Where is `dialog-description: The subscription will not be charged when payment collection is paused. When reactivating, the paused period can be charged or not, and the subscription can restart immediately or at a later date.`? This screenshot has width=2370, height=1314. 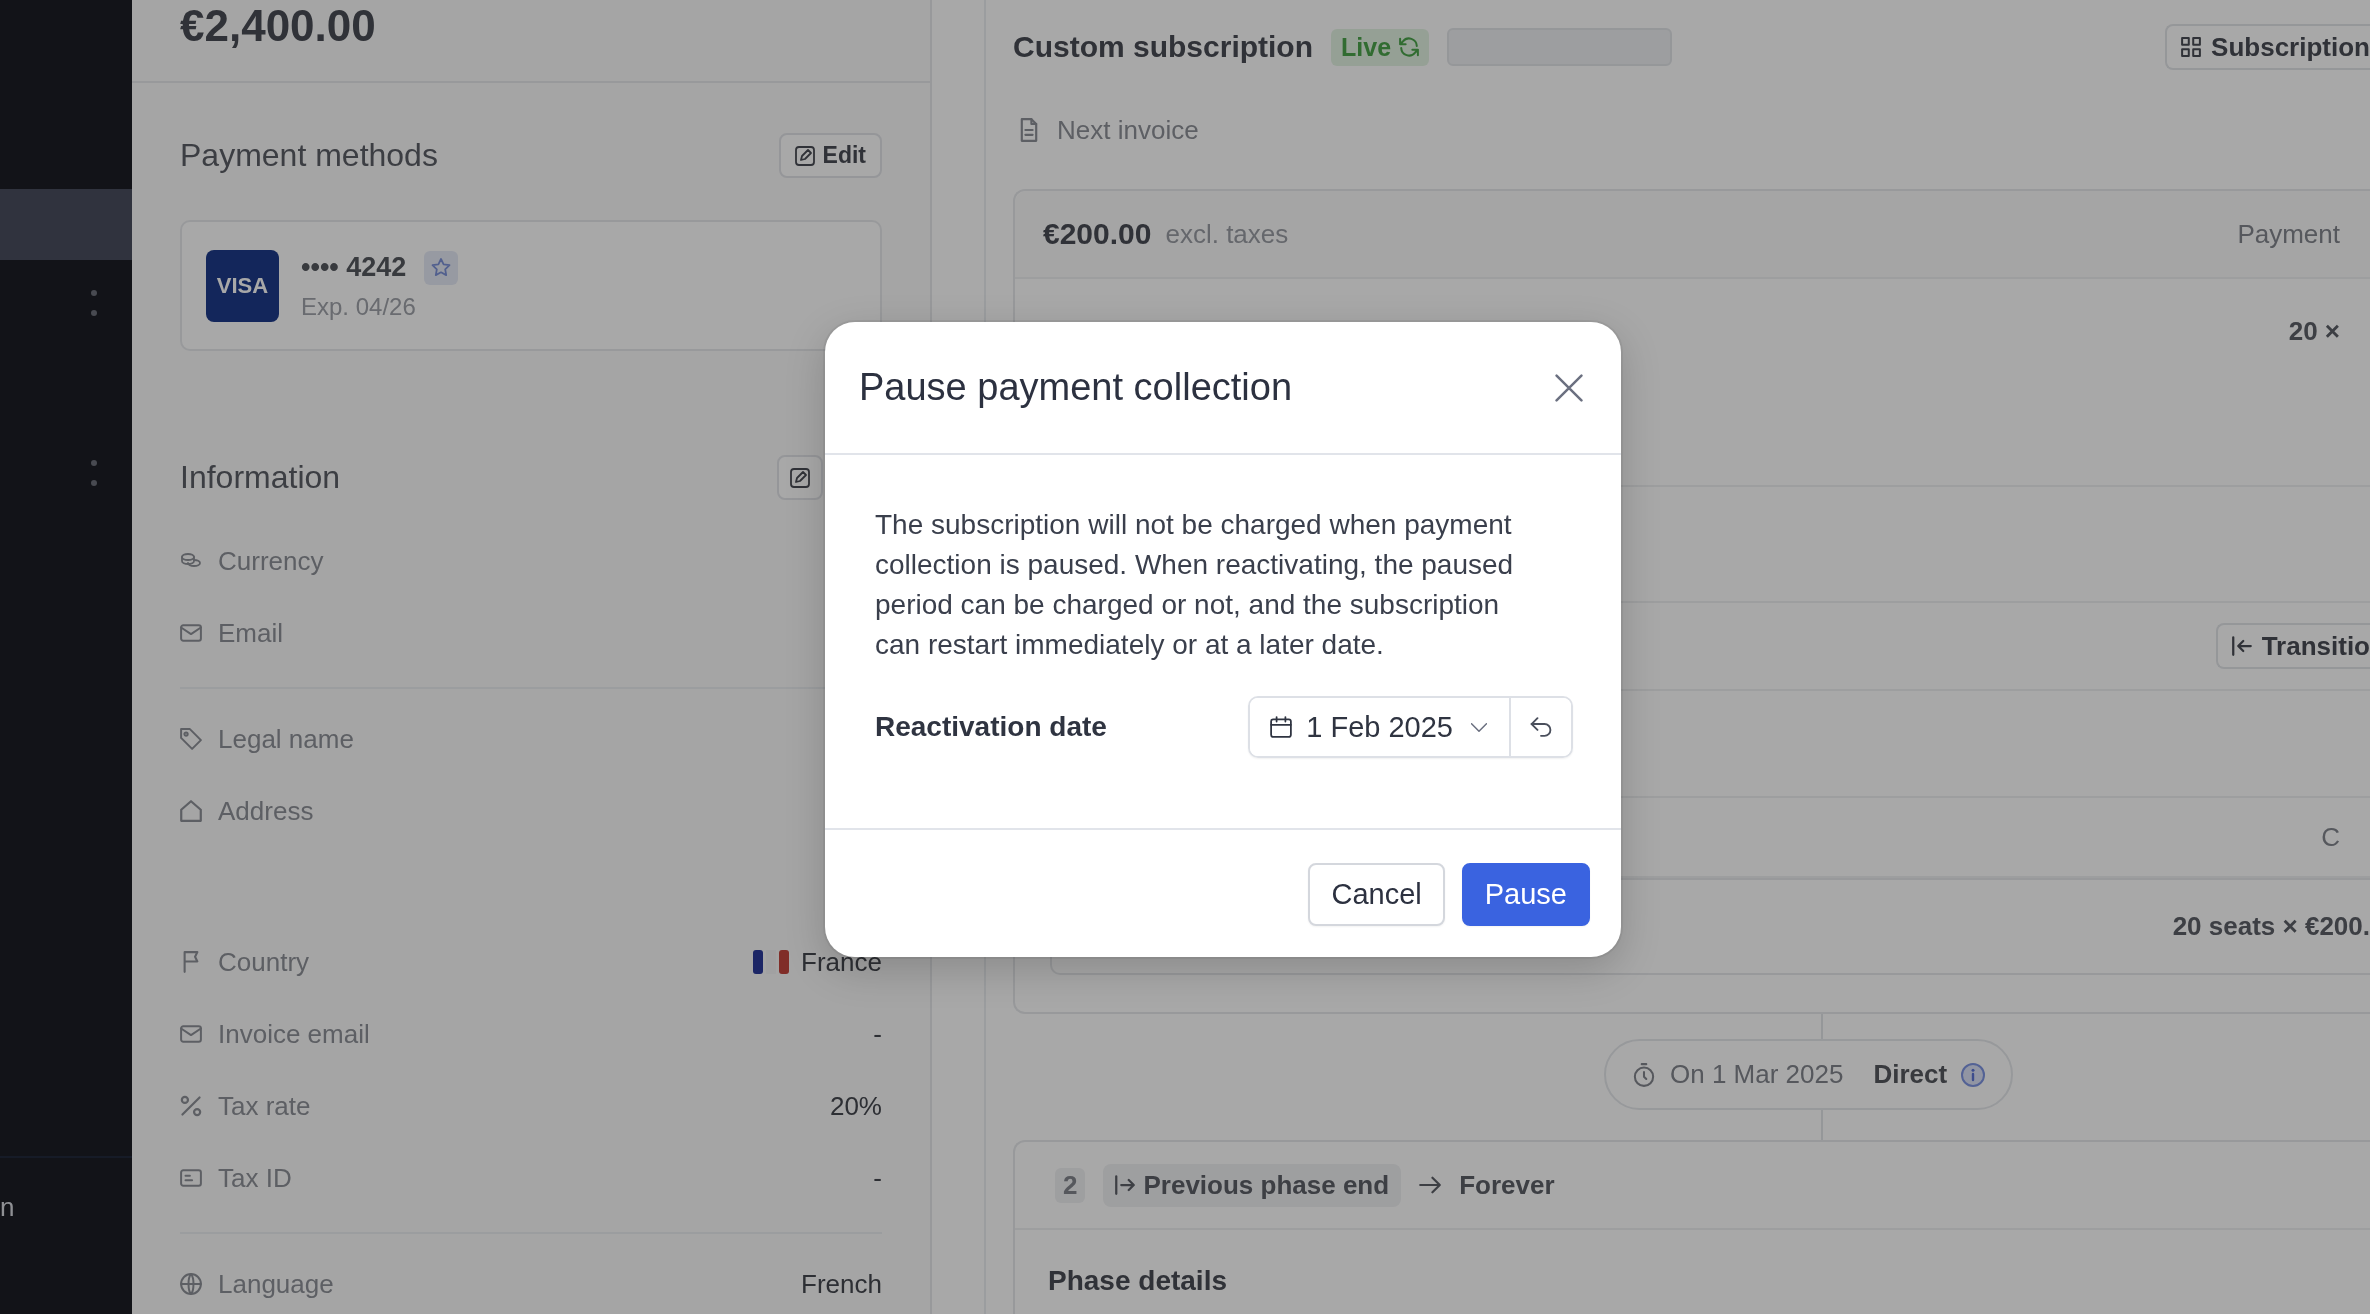
dialog-description: The subscription will not be charged when payment collection is paused. When reactivating, the paused period can be charged or not, and the subscription can restart immediately or at a later date. is located at coordinates (1195, 585).